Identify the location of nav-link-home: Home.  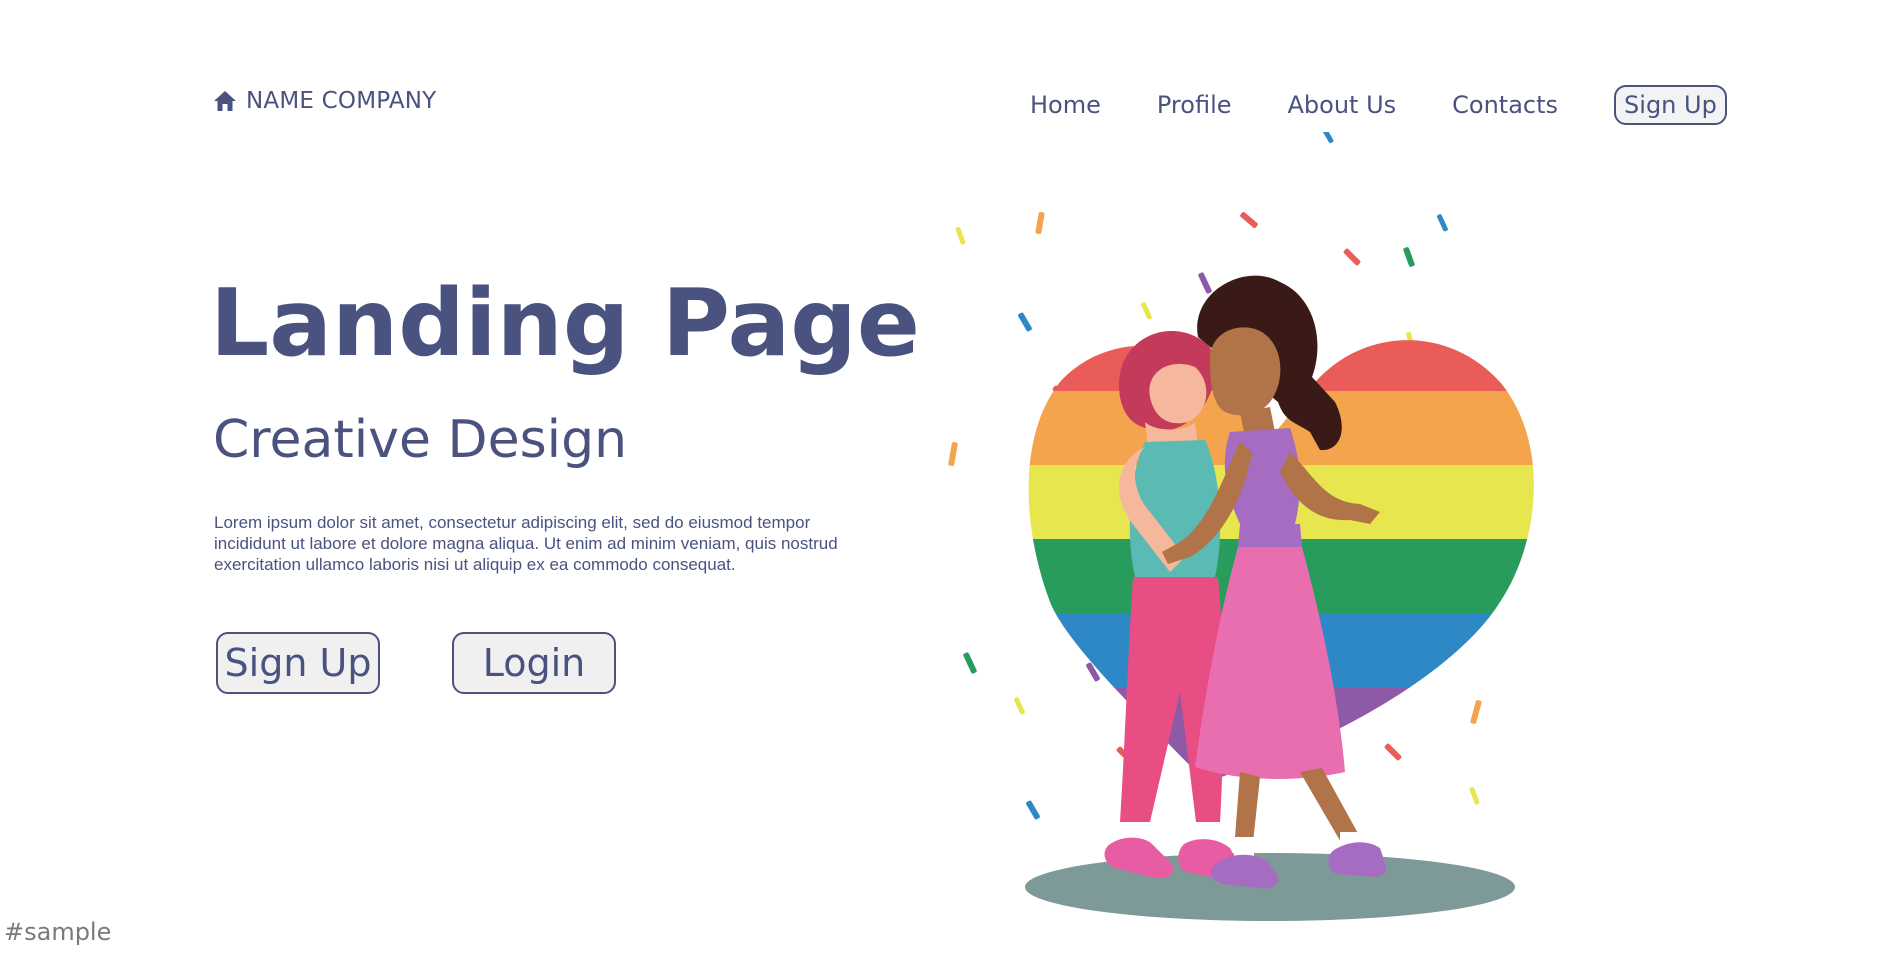
(1065, 105).